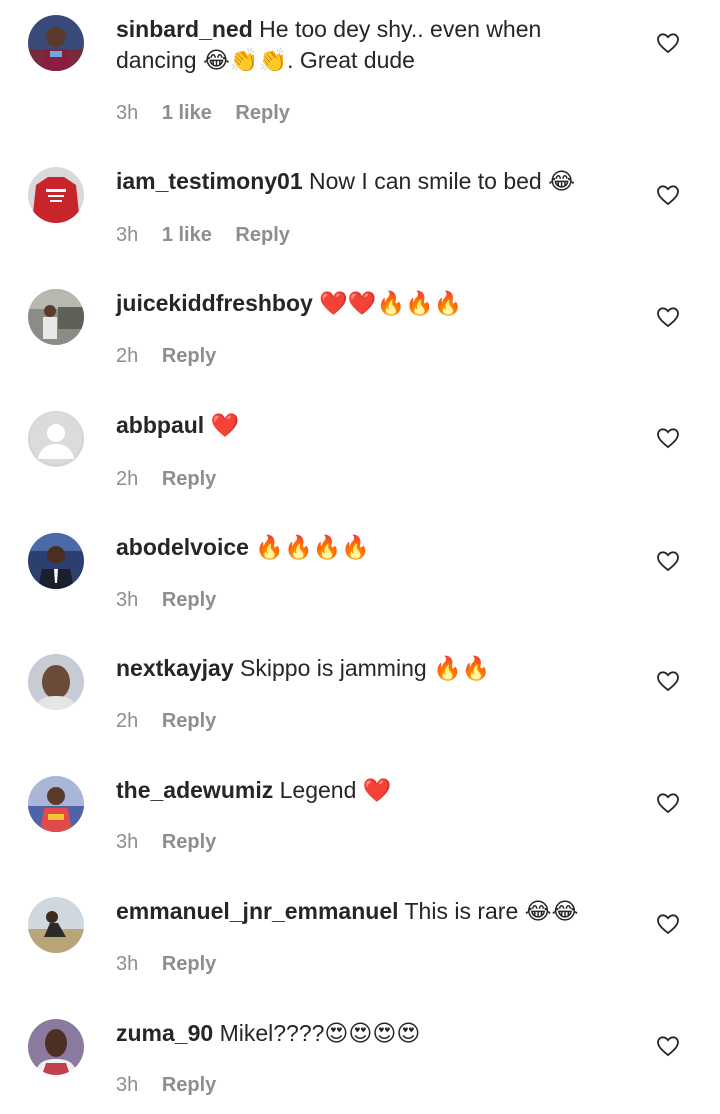 This screenshot has height=1114, width=720. What do you see at coordinates (164, 1033) in the screenshot?
I see `comment-username: zuma_90` at bounding box center [164, 1033].